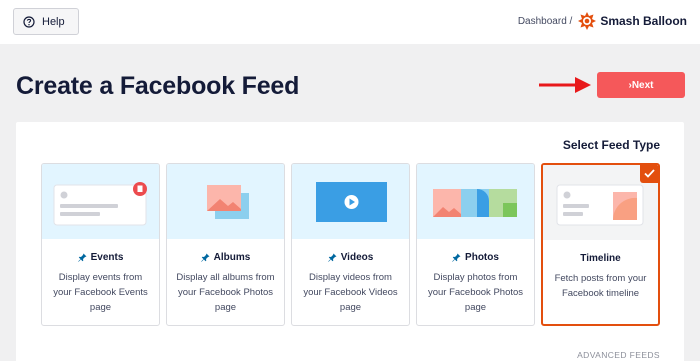 This screenshot has height=361, width=700. I want to click on card-label: Albums, so click(225, 257).